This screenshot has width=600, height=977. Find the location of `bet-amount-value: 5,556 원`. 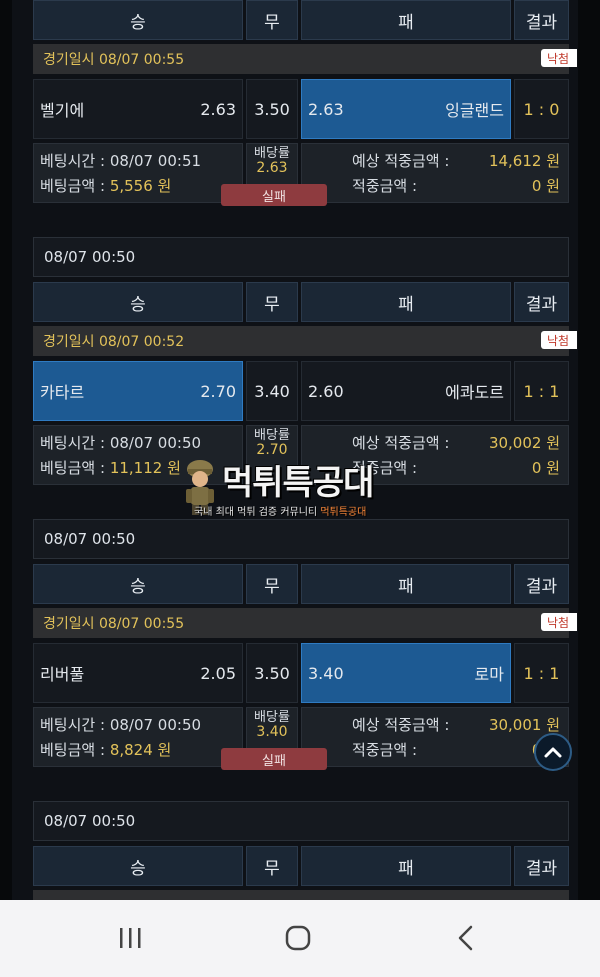

bet-amount-value: 5,556 원 is located at coordinates (140, 186).